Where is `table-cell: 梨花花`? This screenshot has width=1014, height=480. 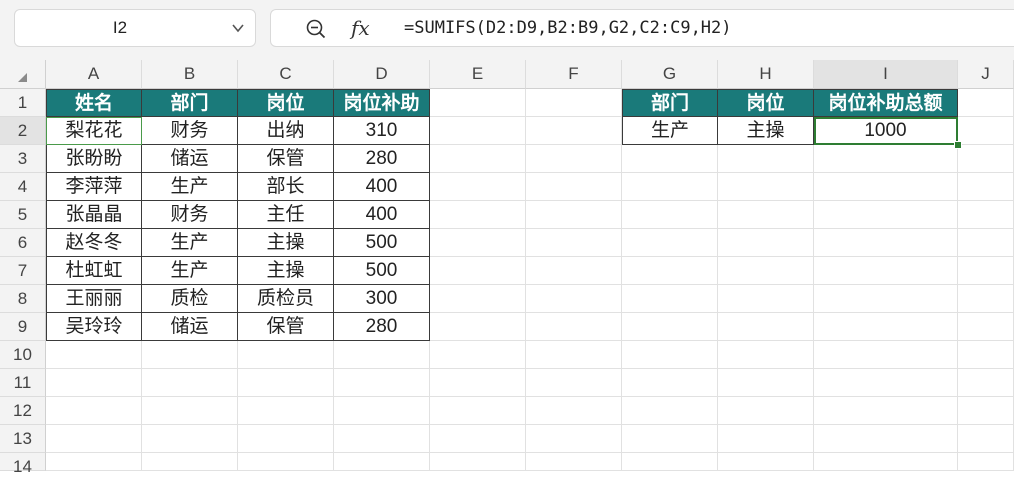
table-cell: 梨花花 is located at coordinates (94, 131).